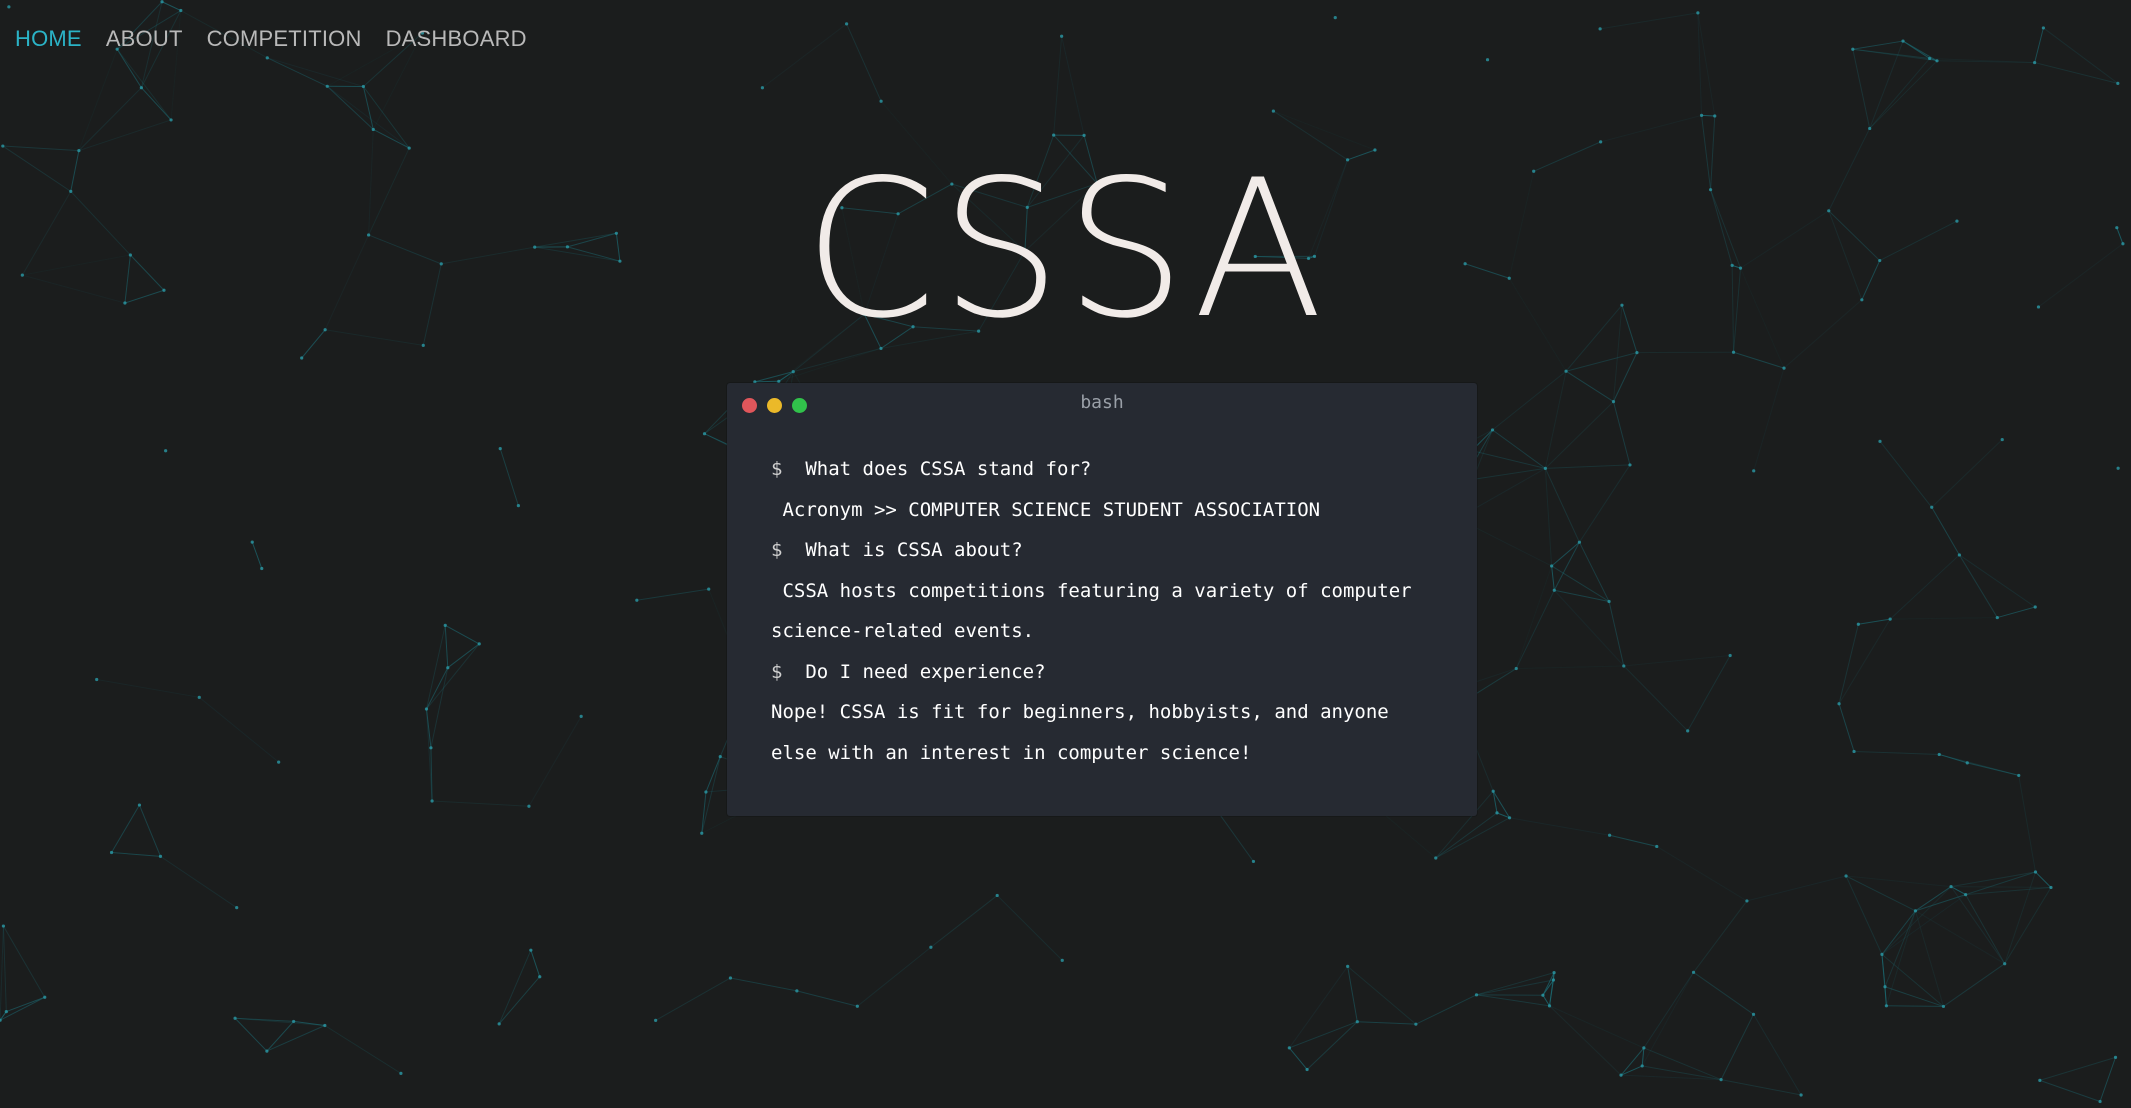 The height and width of the screenshot is (1108, 2131). Describe the element at coordinates (1102, 550) in the screenshot. I see `terminal-command-line: $ What is CSSA about?` at that location.